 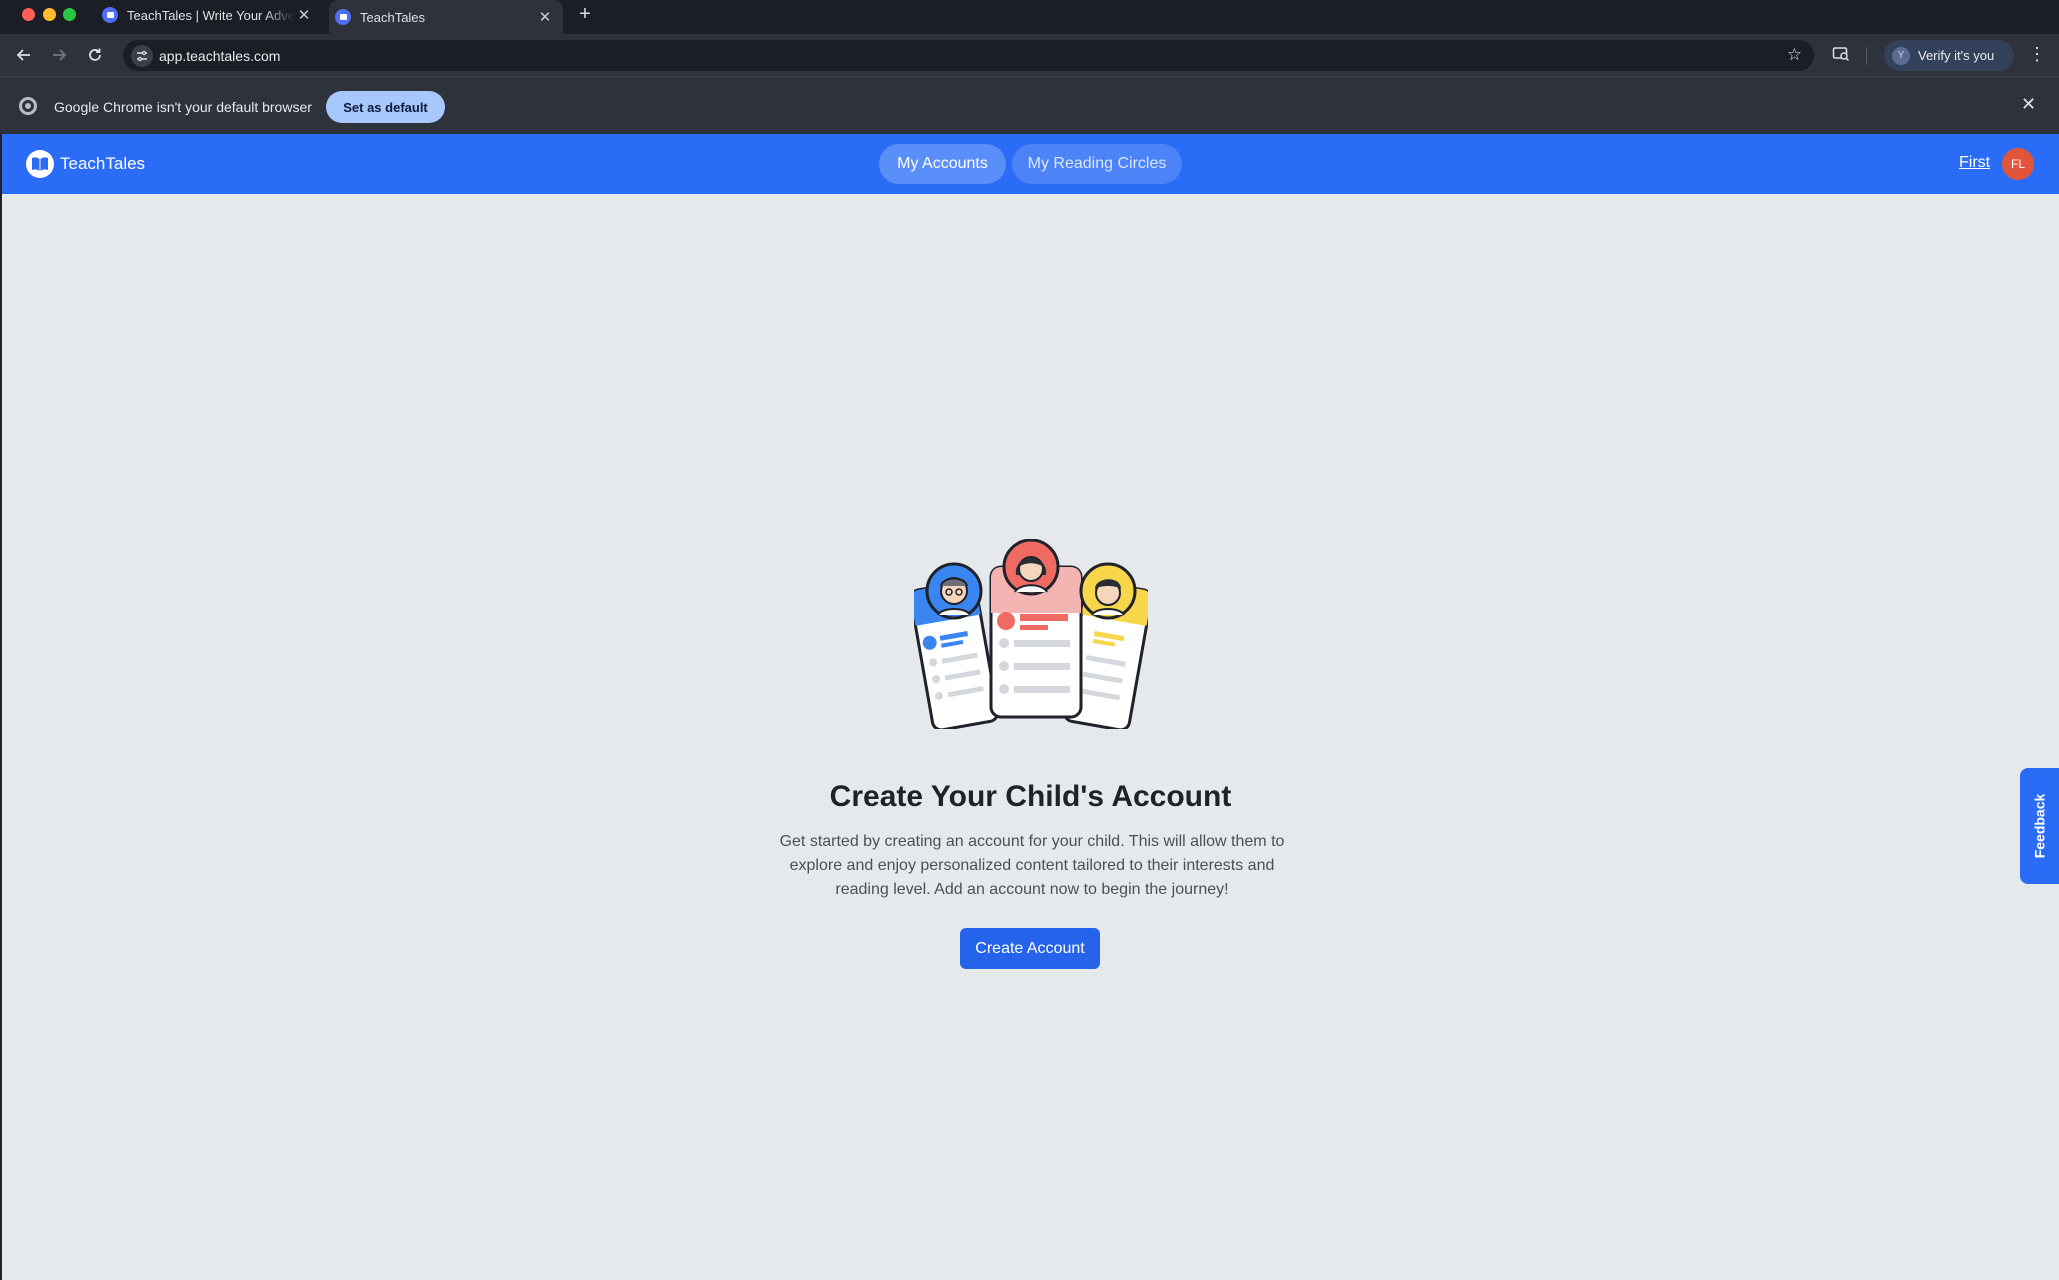 What do you see at coordinates (59, 55) in the screenshot?
I see `forward-arrow-icon` at bounding box center [59, 55].